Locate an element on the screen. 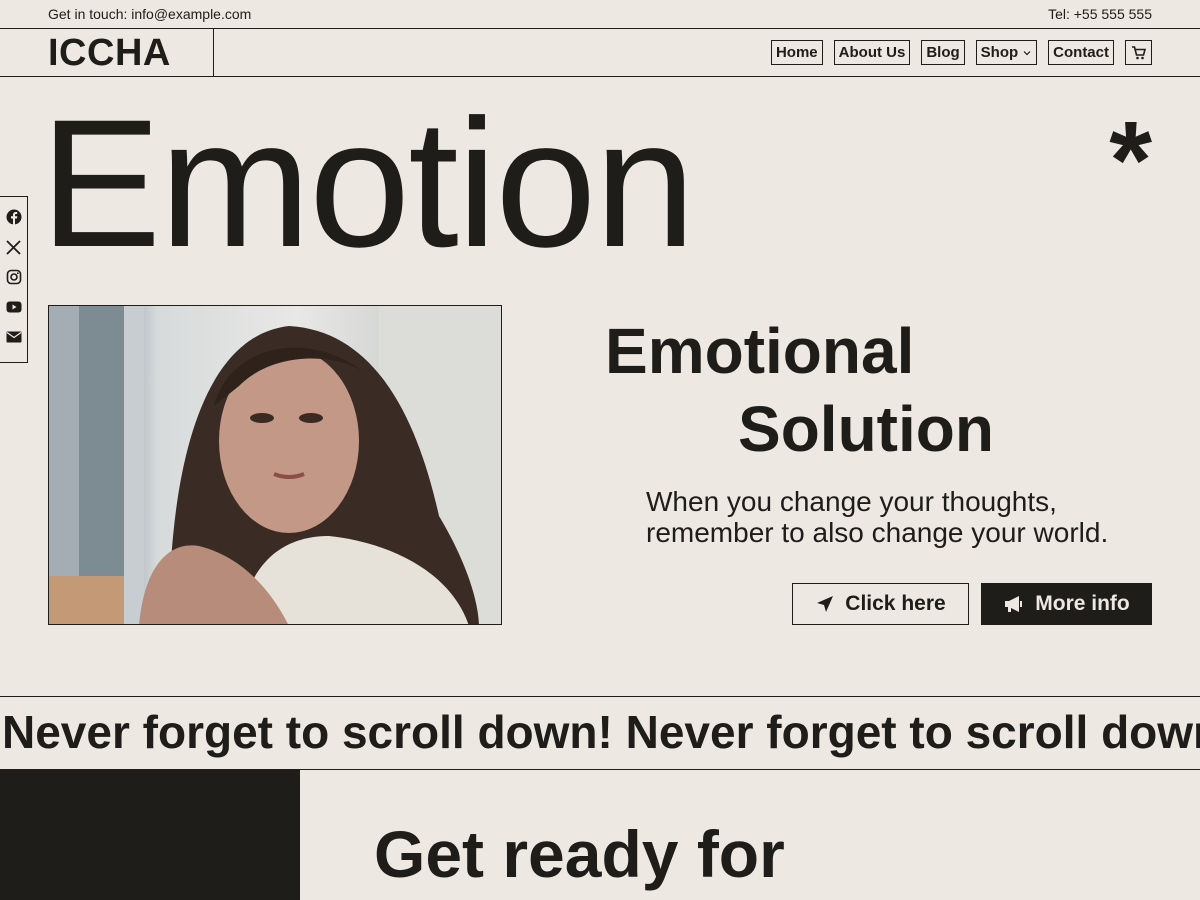 The width and height of the screenshot is (1200, 900). nav-contact: Contact is located at coordinates (1081, 52).